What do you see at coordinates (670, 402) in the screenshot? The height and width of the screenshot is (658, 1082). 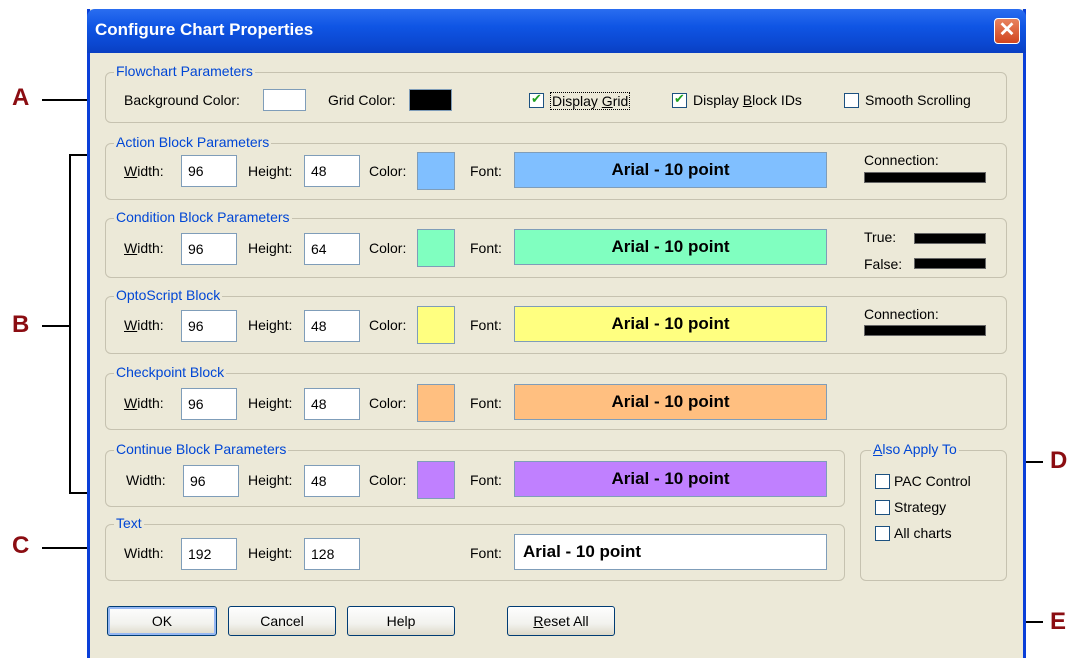 I see `checkpoint-font-button: Arial - 10 point` at bounding box center [670, 402].